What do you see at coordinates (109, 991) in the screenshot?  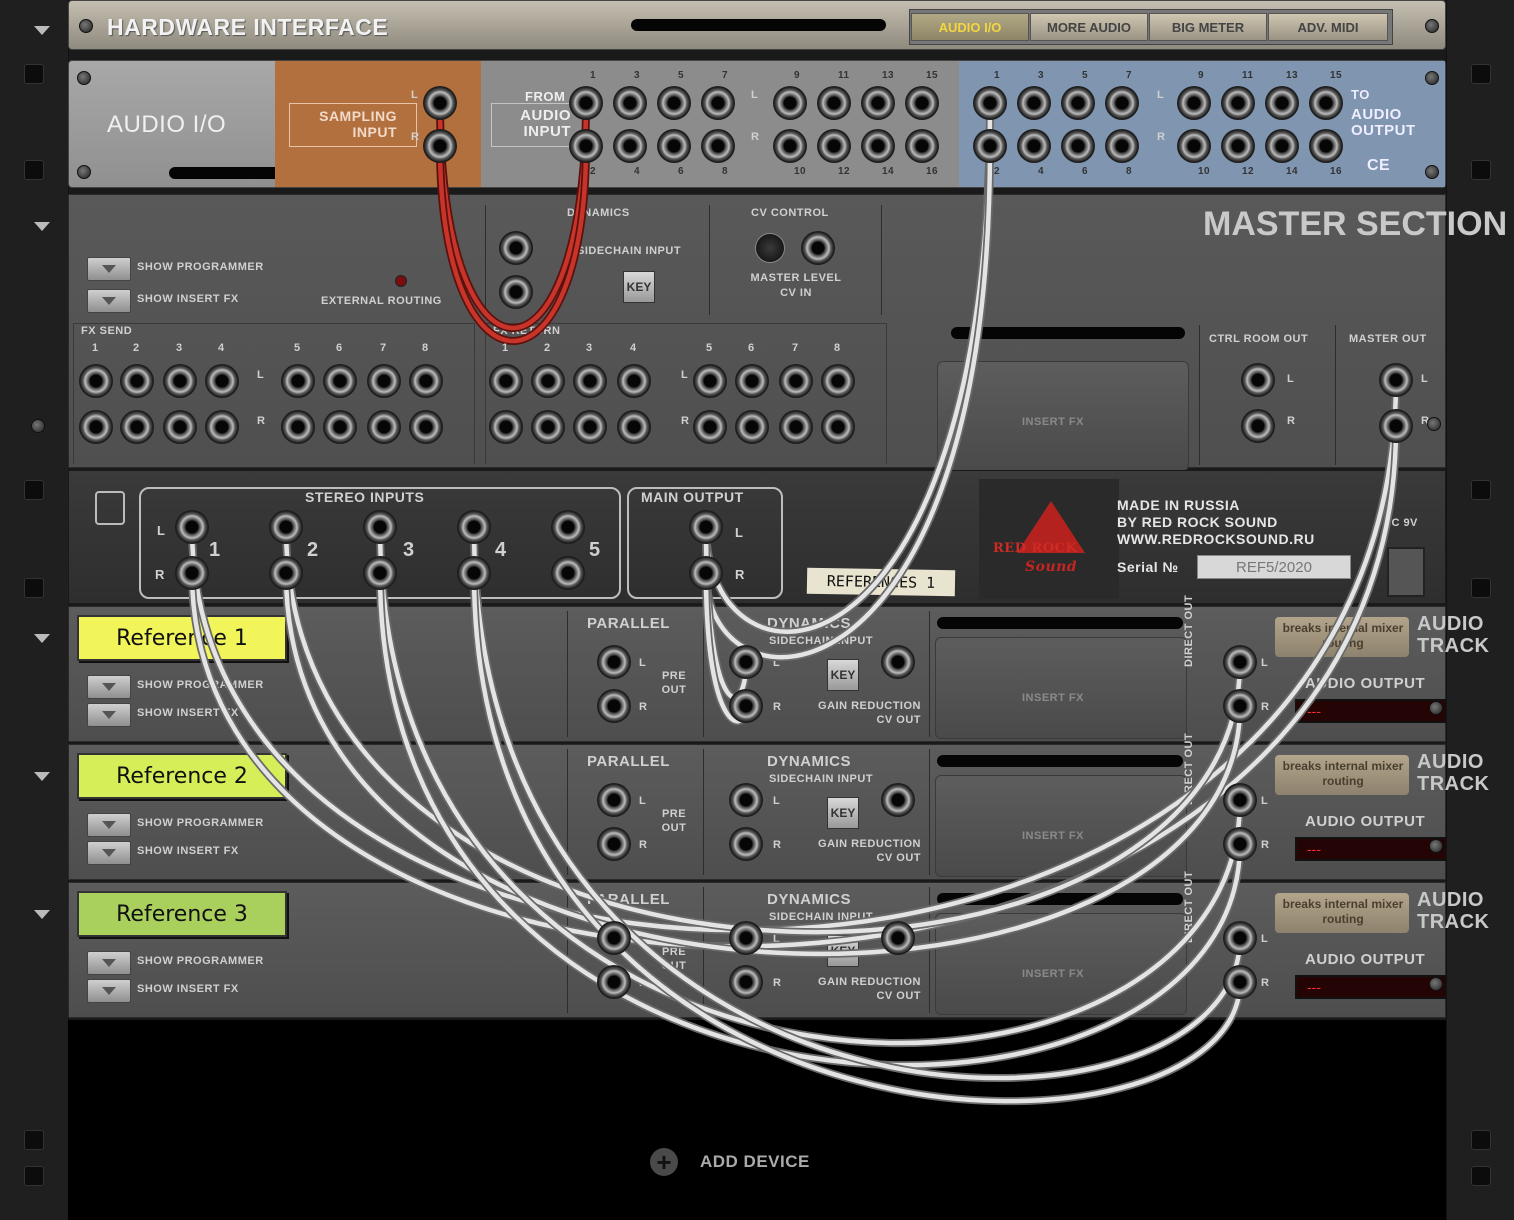 I see `show-insert-fx-toggle` at bounding box center [109, 991].